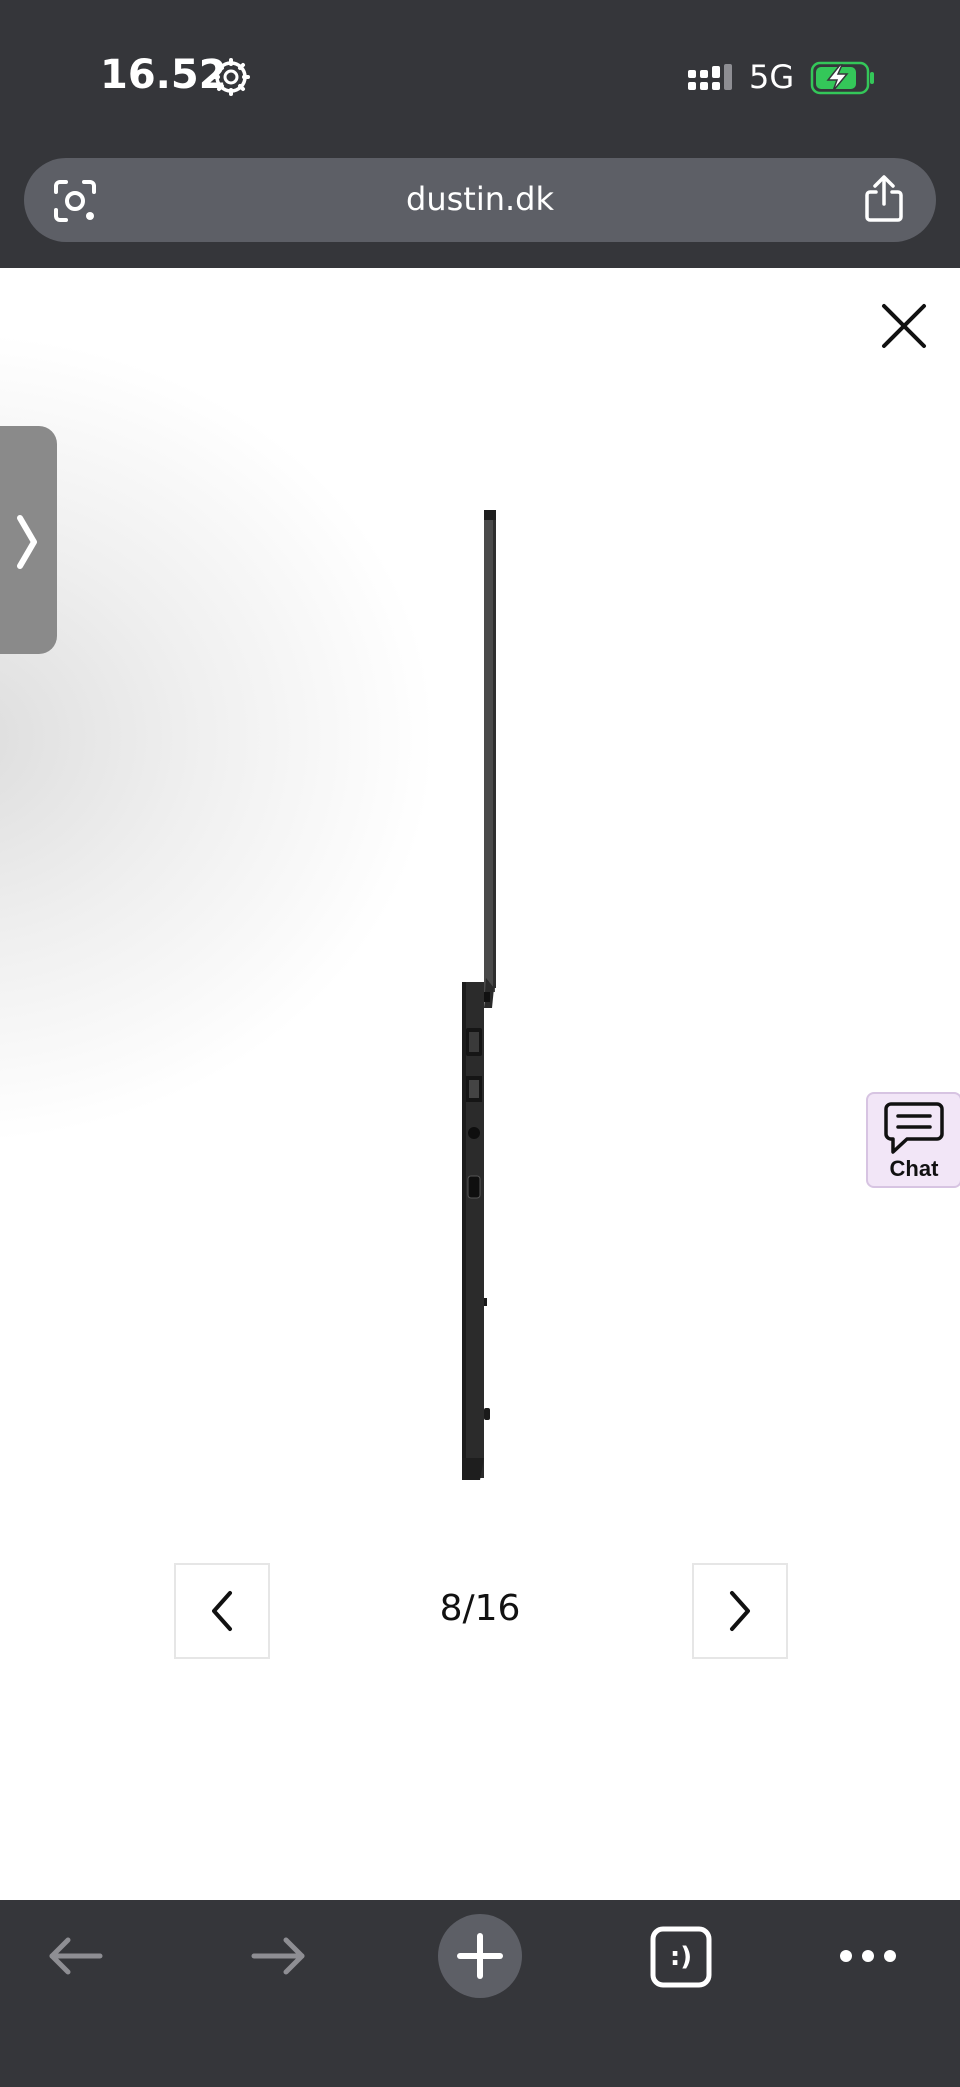 The width and height of the screenshot is (960, 2087). What do you see at coordinates (163, 75) in the screenshot?
I see `status-time: 16.52` at bounding box center [163, 75].